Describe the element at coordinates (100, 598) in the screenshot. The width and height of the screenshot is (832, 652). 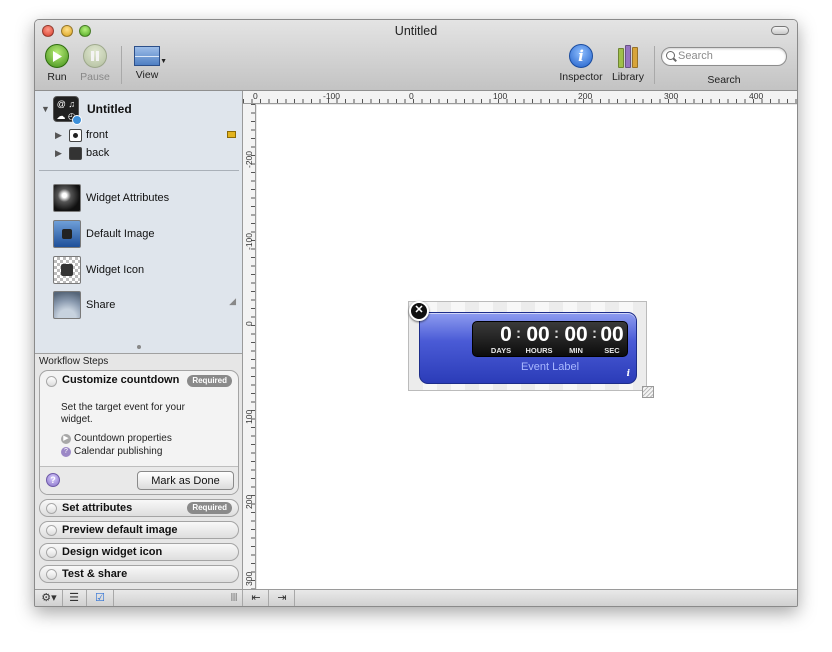
I see `workflow-checklist-icon: ☑` at that location.